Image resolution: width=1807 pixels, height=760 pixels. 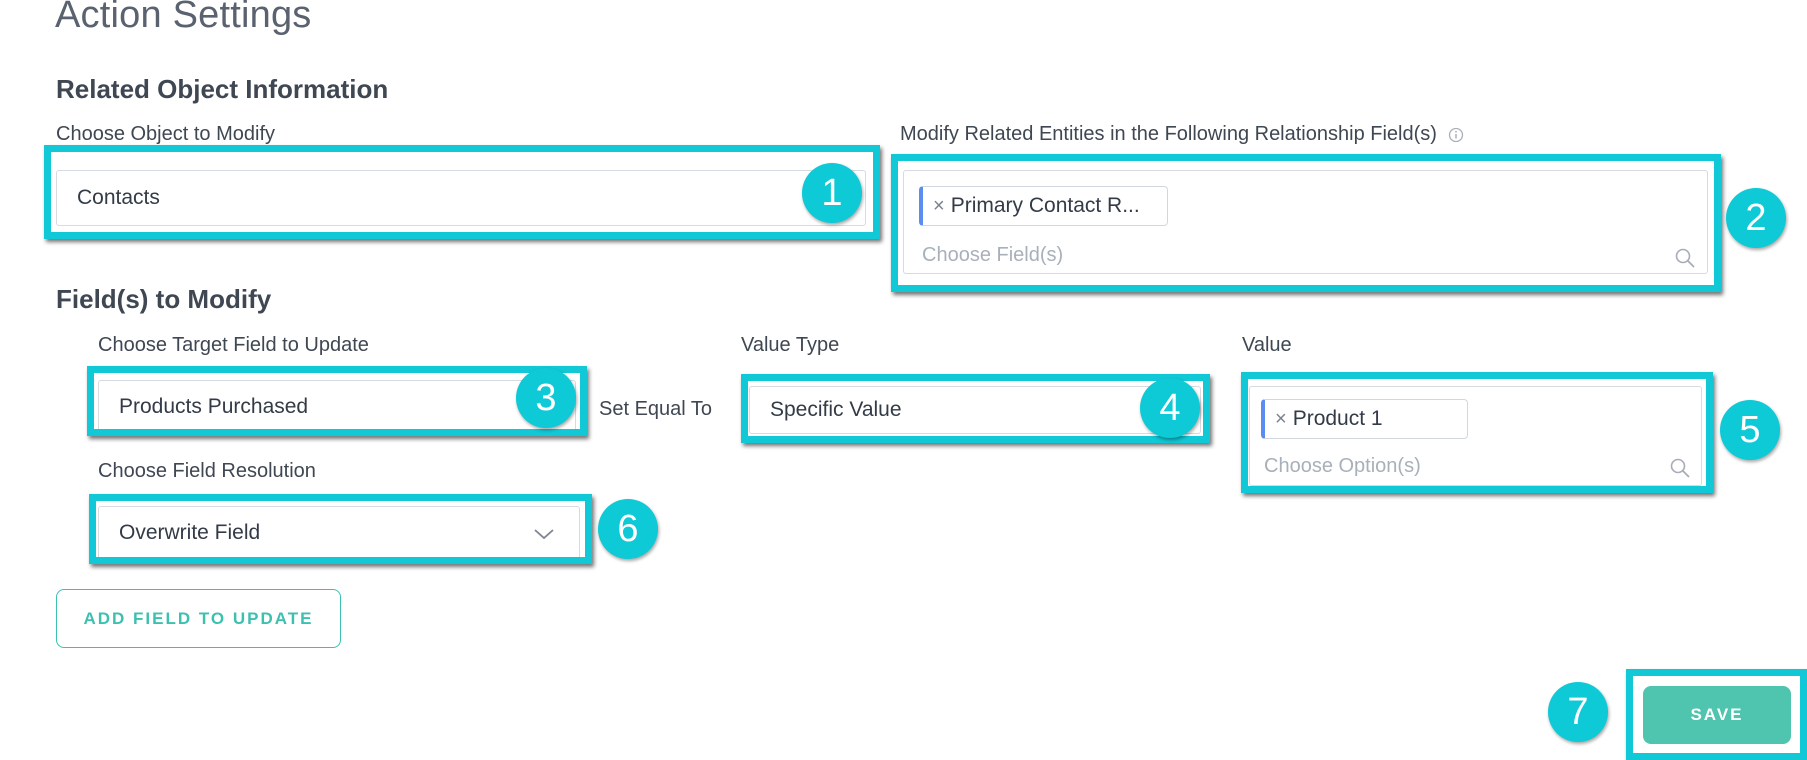 I want to click on resolution-select: Overwrite Field, so click(x=339, y=533).